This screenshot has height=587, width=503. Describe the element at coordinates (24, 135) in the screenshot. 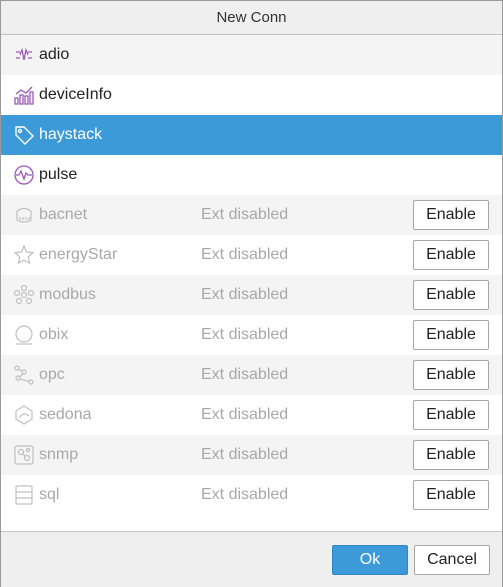

I see `tag-icon` at that location.